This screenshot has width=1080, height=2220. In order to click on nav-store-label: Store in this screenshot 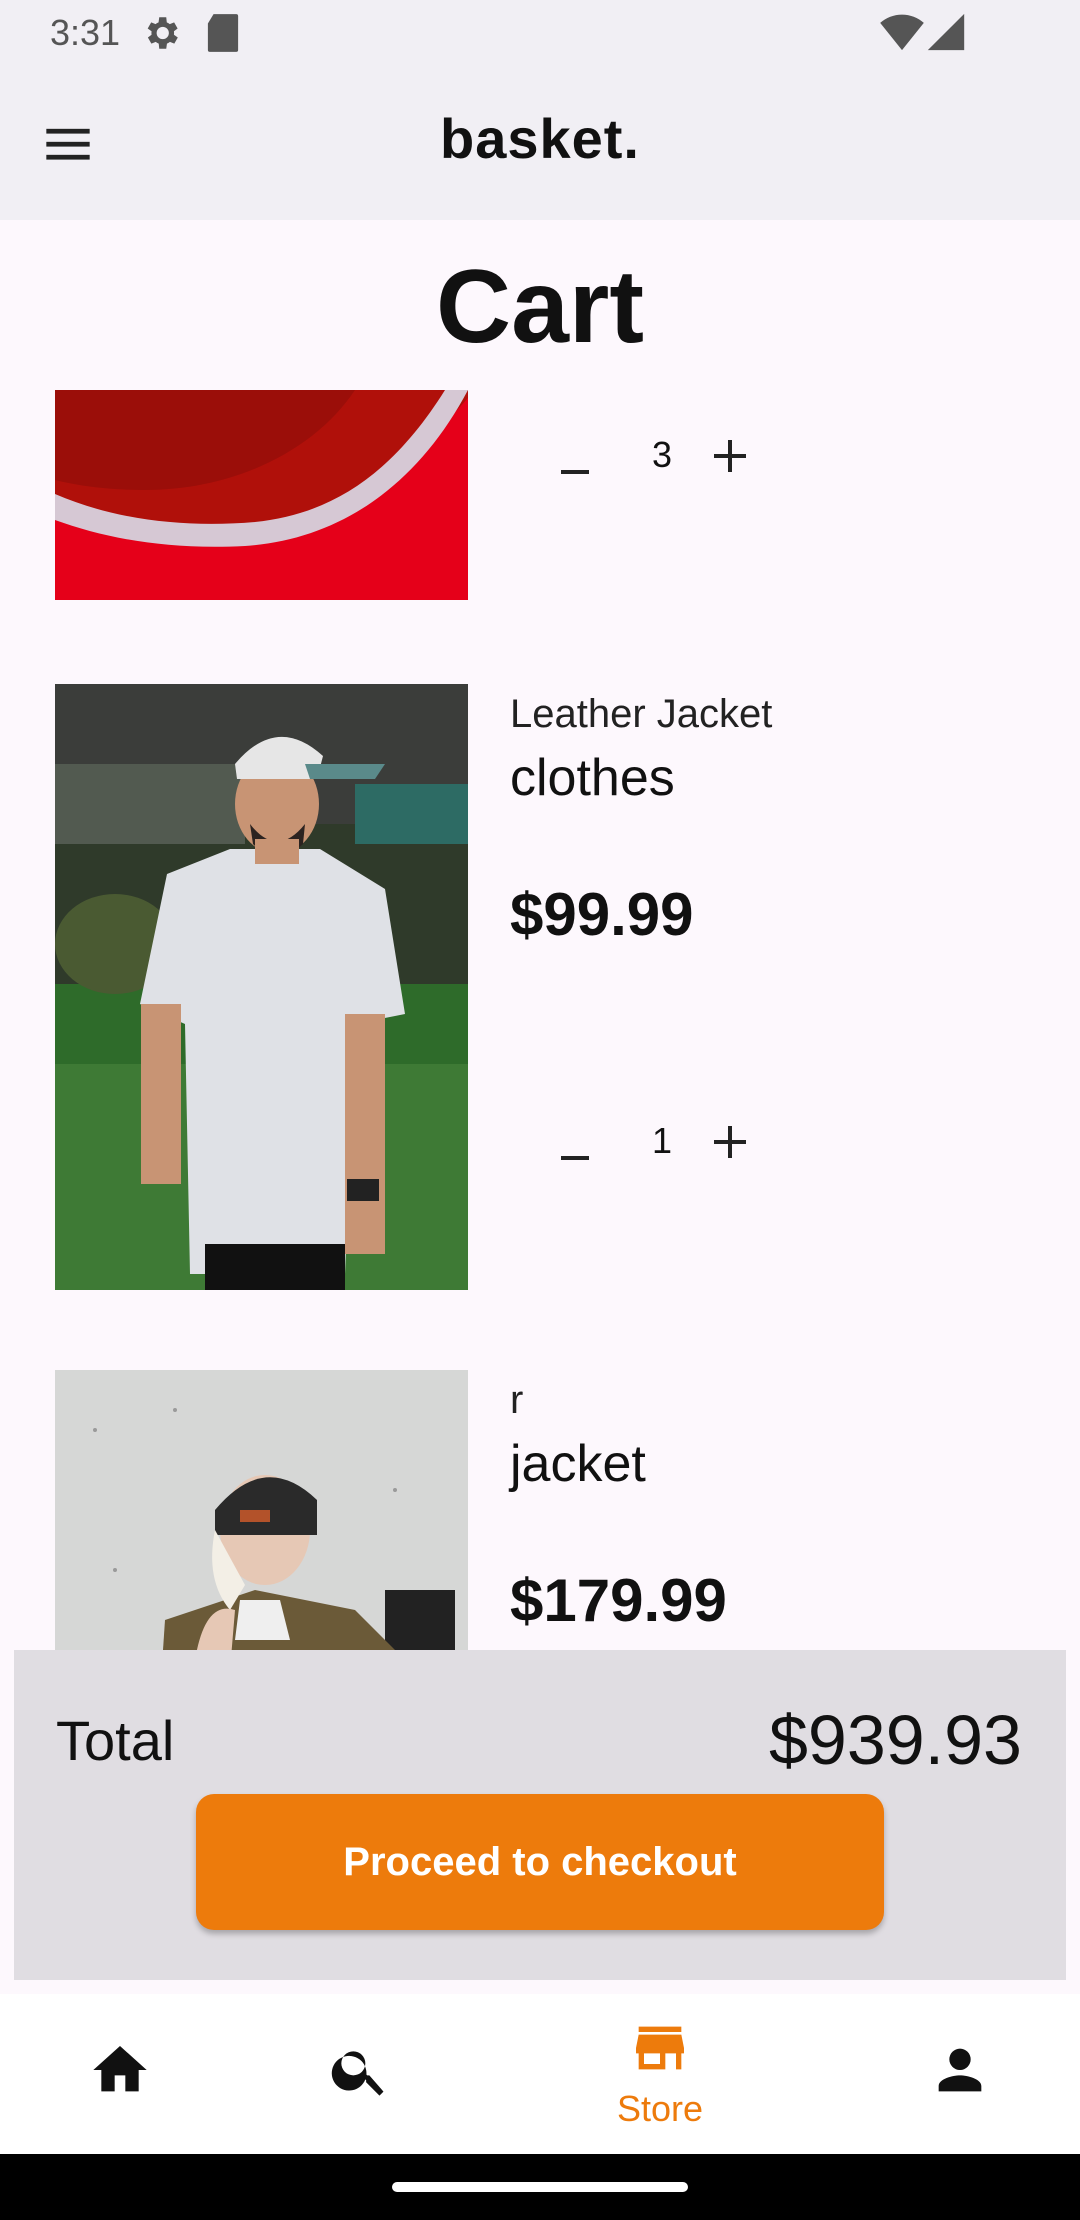, I will do `click(660, 2108)`.